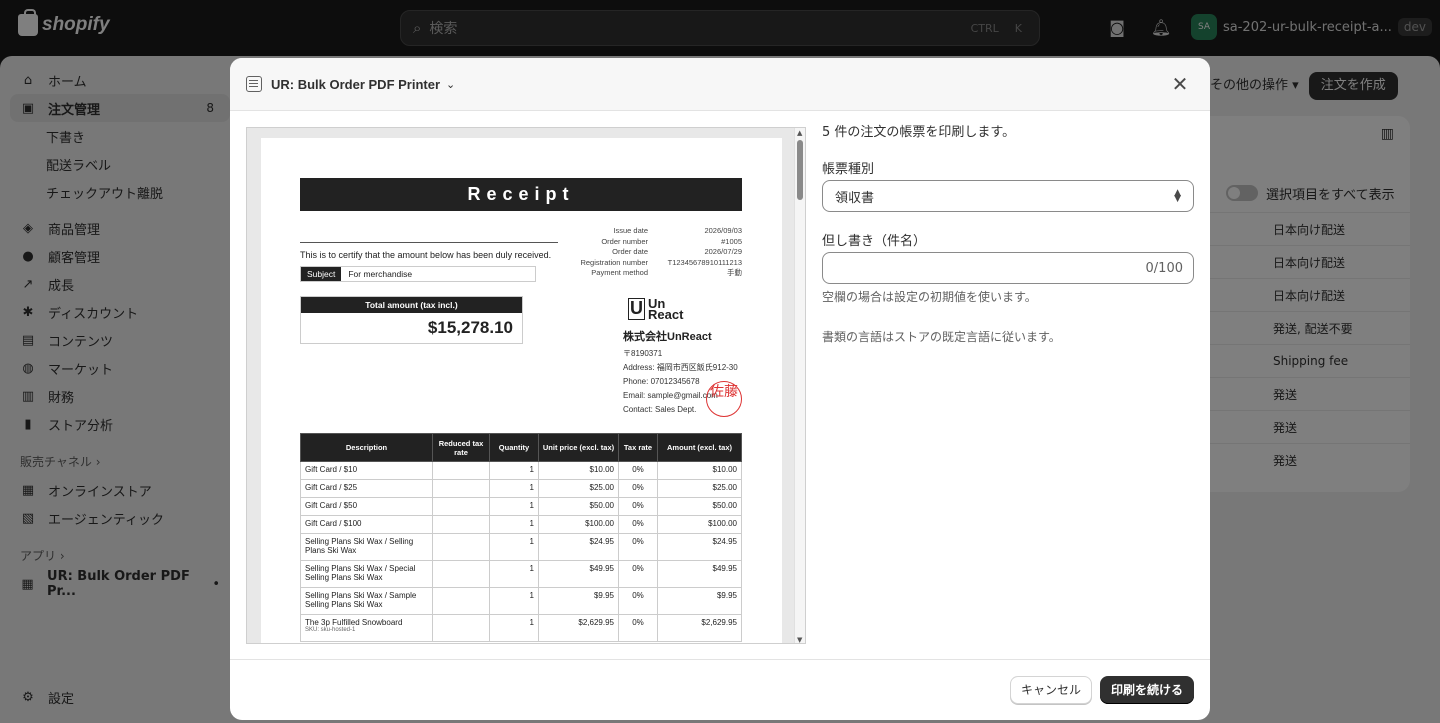 The width and height of the screenshot is (1440, 723). Describe the element at coordinates (321, 274) in the screenshot. I see `subject-key: Subject` at that location.